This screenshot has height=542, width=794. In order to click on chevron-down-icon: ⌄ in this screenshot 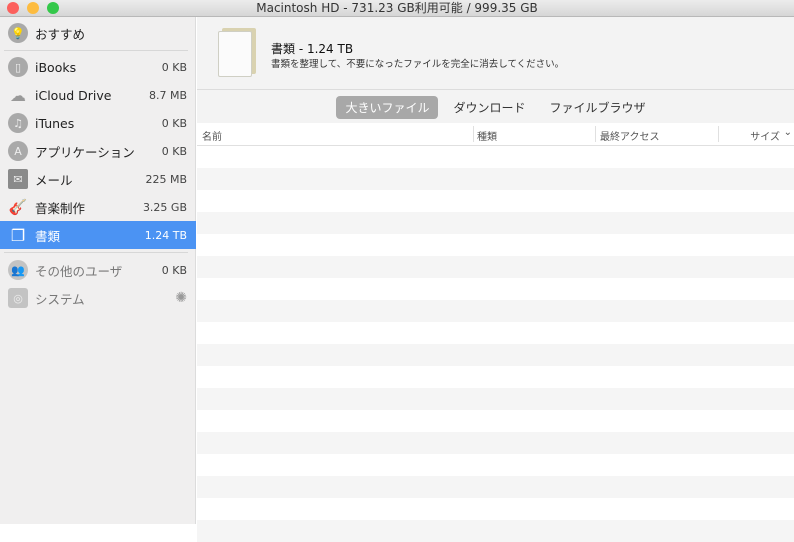, I will do `click(788, 132)`.